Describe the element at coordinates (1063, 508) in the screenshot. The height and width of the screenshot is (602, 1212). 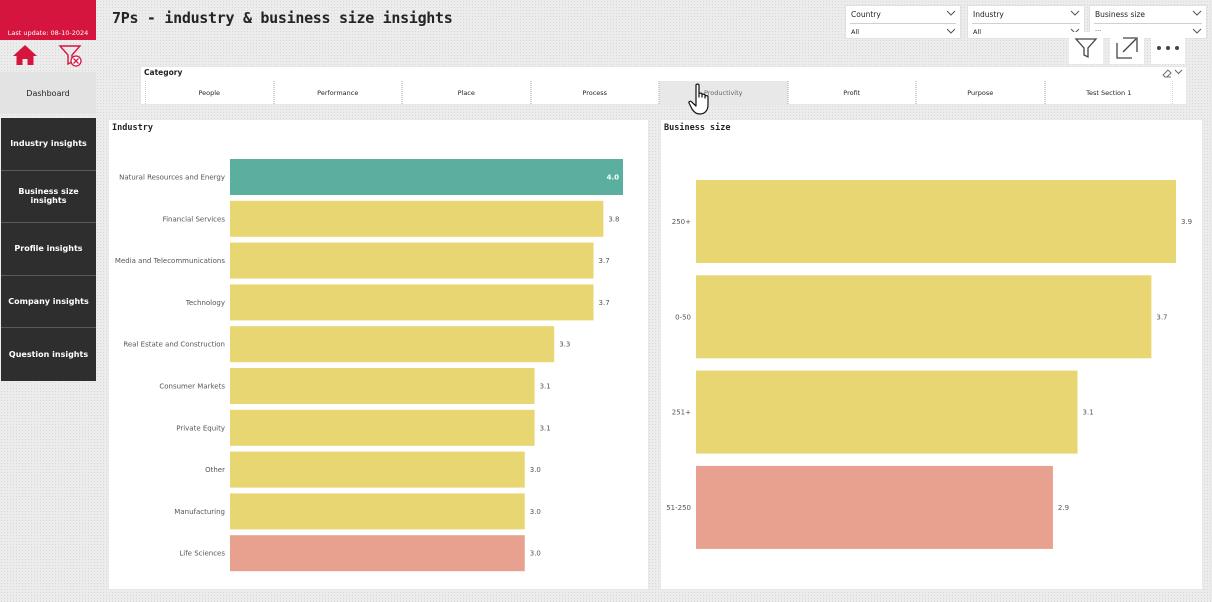
I see `data-label: 2.9` at that location.